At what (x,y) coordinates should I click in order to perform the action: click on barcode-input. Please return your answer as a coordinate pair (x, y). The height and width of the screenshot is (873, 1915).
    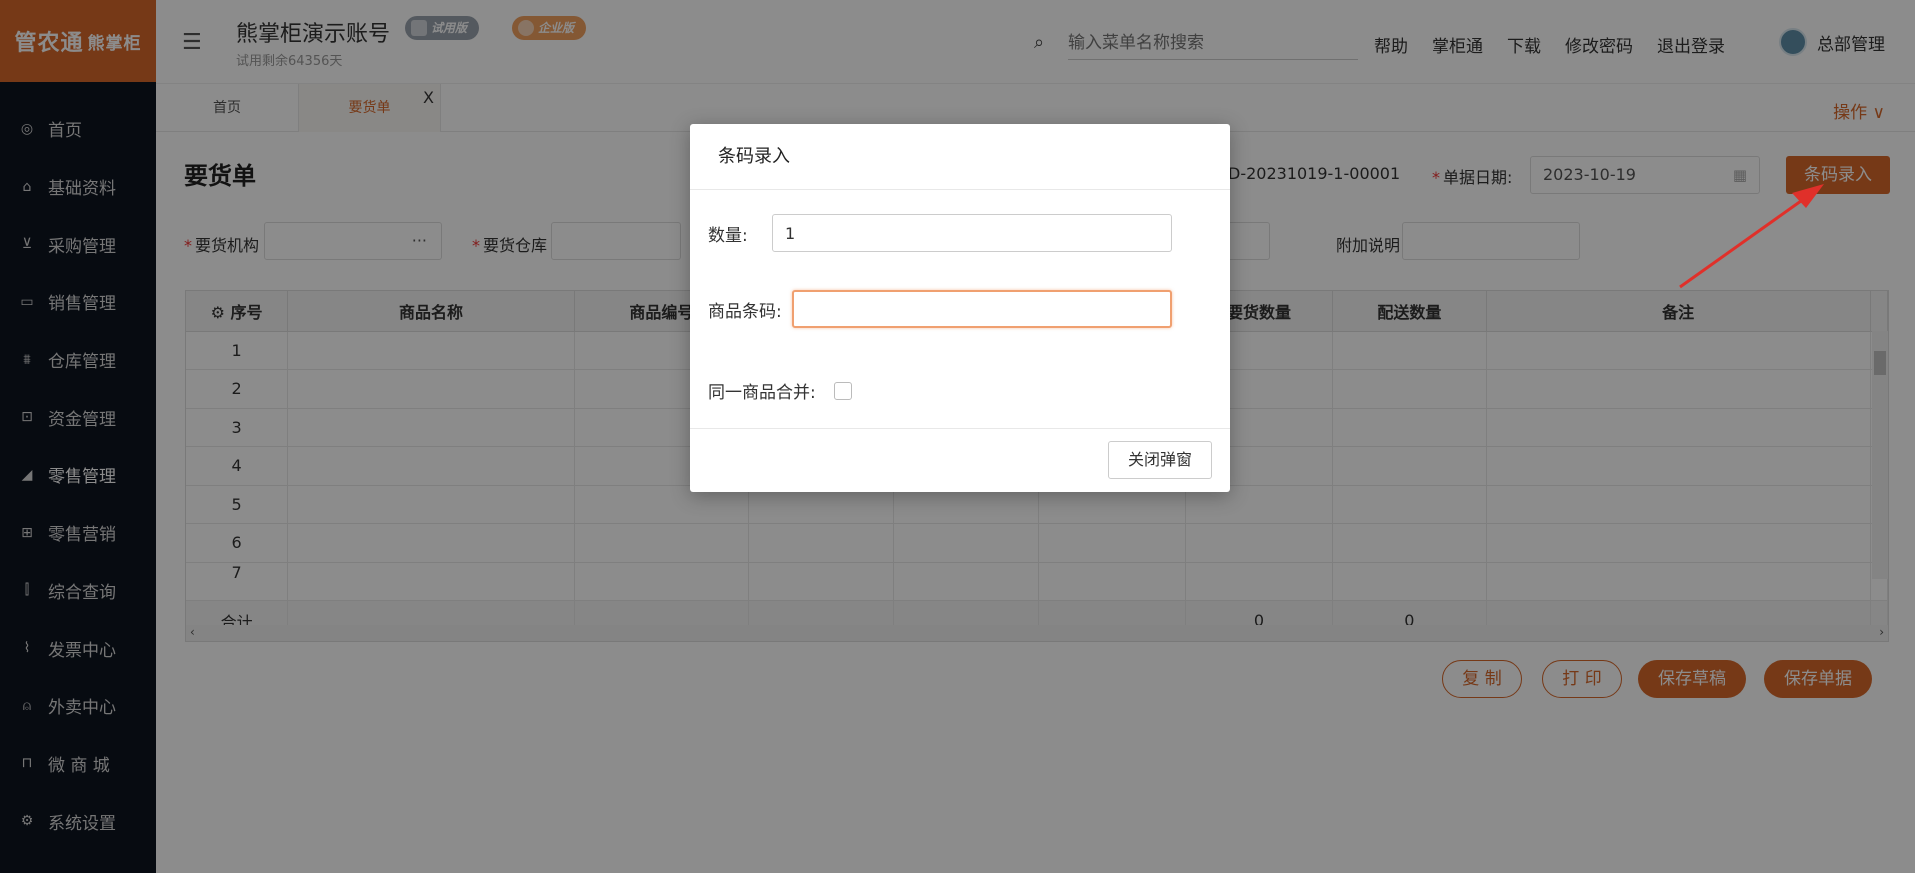
    Looking at the image, I should click on (982, 309).